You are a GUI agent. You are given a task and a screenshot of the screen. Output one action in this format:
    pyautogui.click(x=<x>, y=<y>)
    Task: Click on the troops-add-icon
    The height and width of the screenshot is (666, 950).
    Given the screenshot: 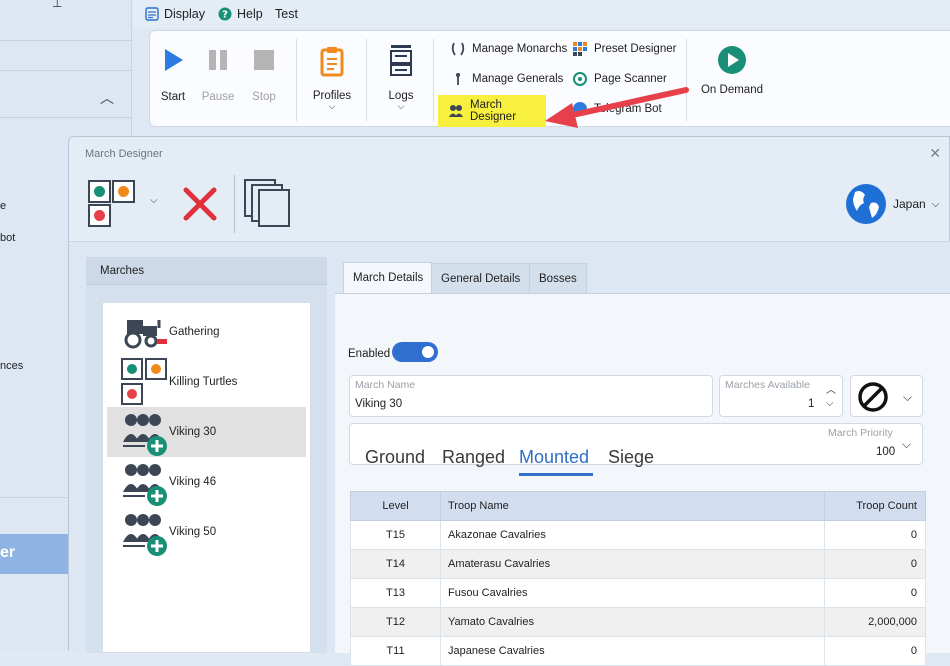 What is the action you would take?
    pyautogui.click(x=145, y=432)
    